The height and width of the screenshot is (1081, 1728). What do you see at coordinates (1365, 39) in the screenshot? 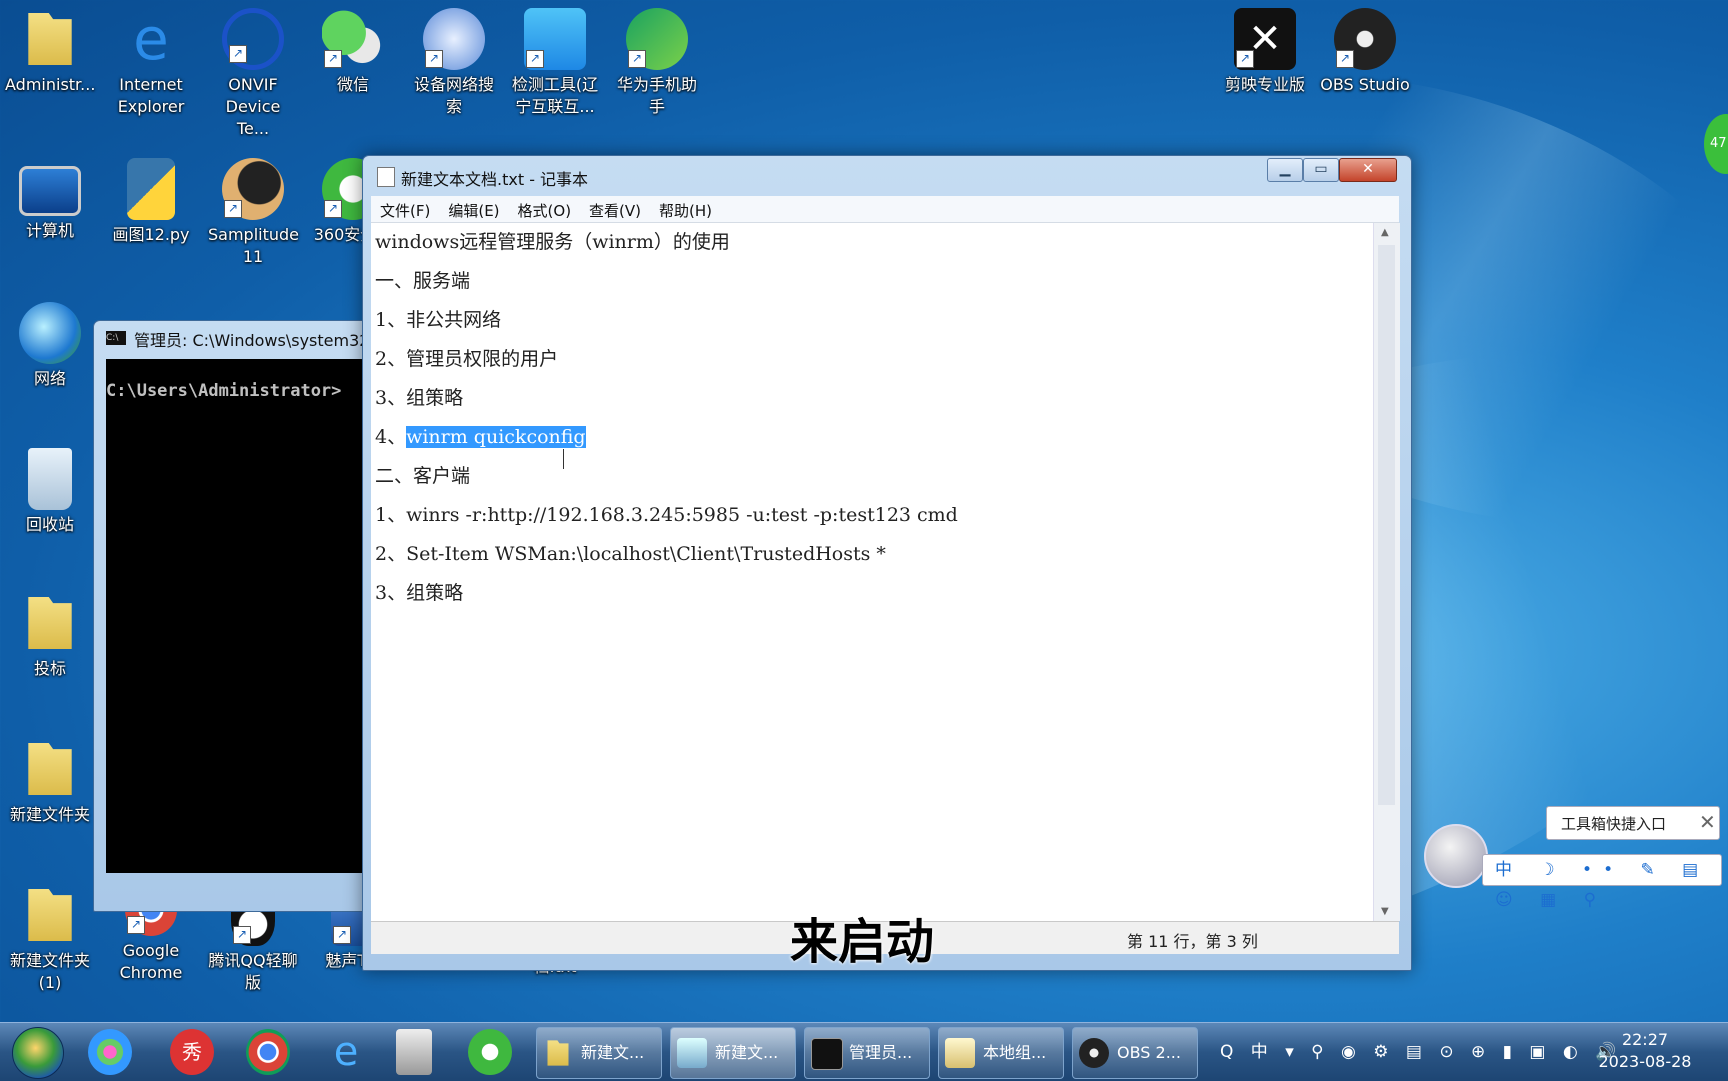
I see `obs-icon: ↗` at bounding box center [1365, 39].